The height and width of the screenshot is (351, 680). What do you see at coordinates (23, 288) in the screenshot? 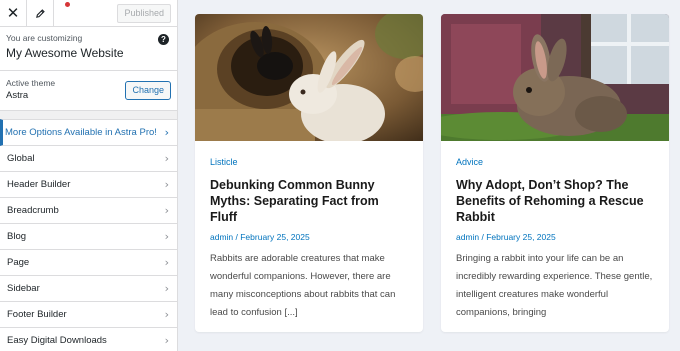
I see `menu-item-label: Sidebar` at bounding box center [23, 288].